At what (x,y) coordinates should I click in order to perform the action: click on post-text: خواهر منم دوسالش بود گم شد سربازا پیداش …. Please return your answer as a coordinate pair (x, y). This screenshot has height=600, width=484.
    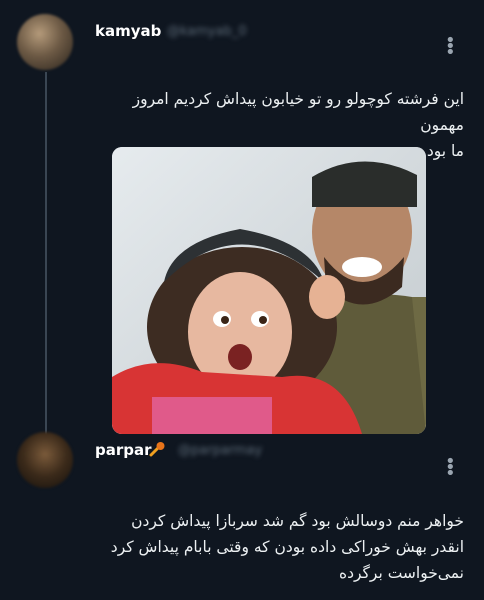
    Looking at the image, I should click on (287, 547).